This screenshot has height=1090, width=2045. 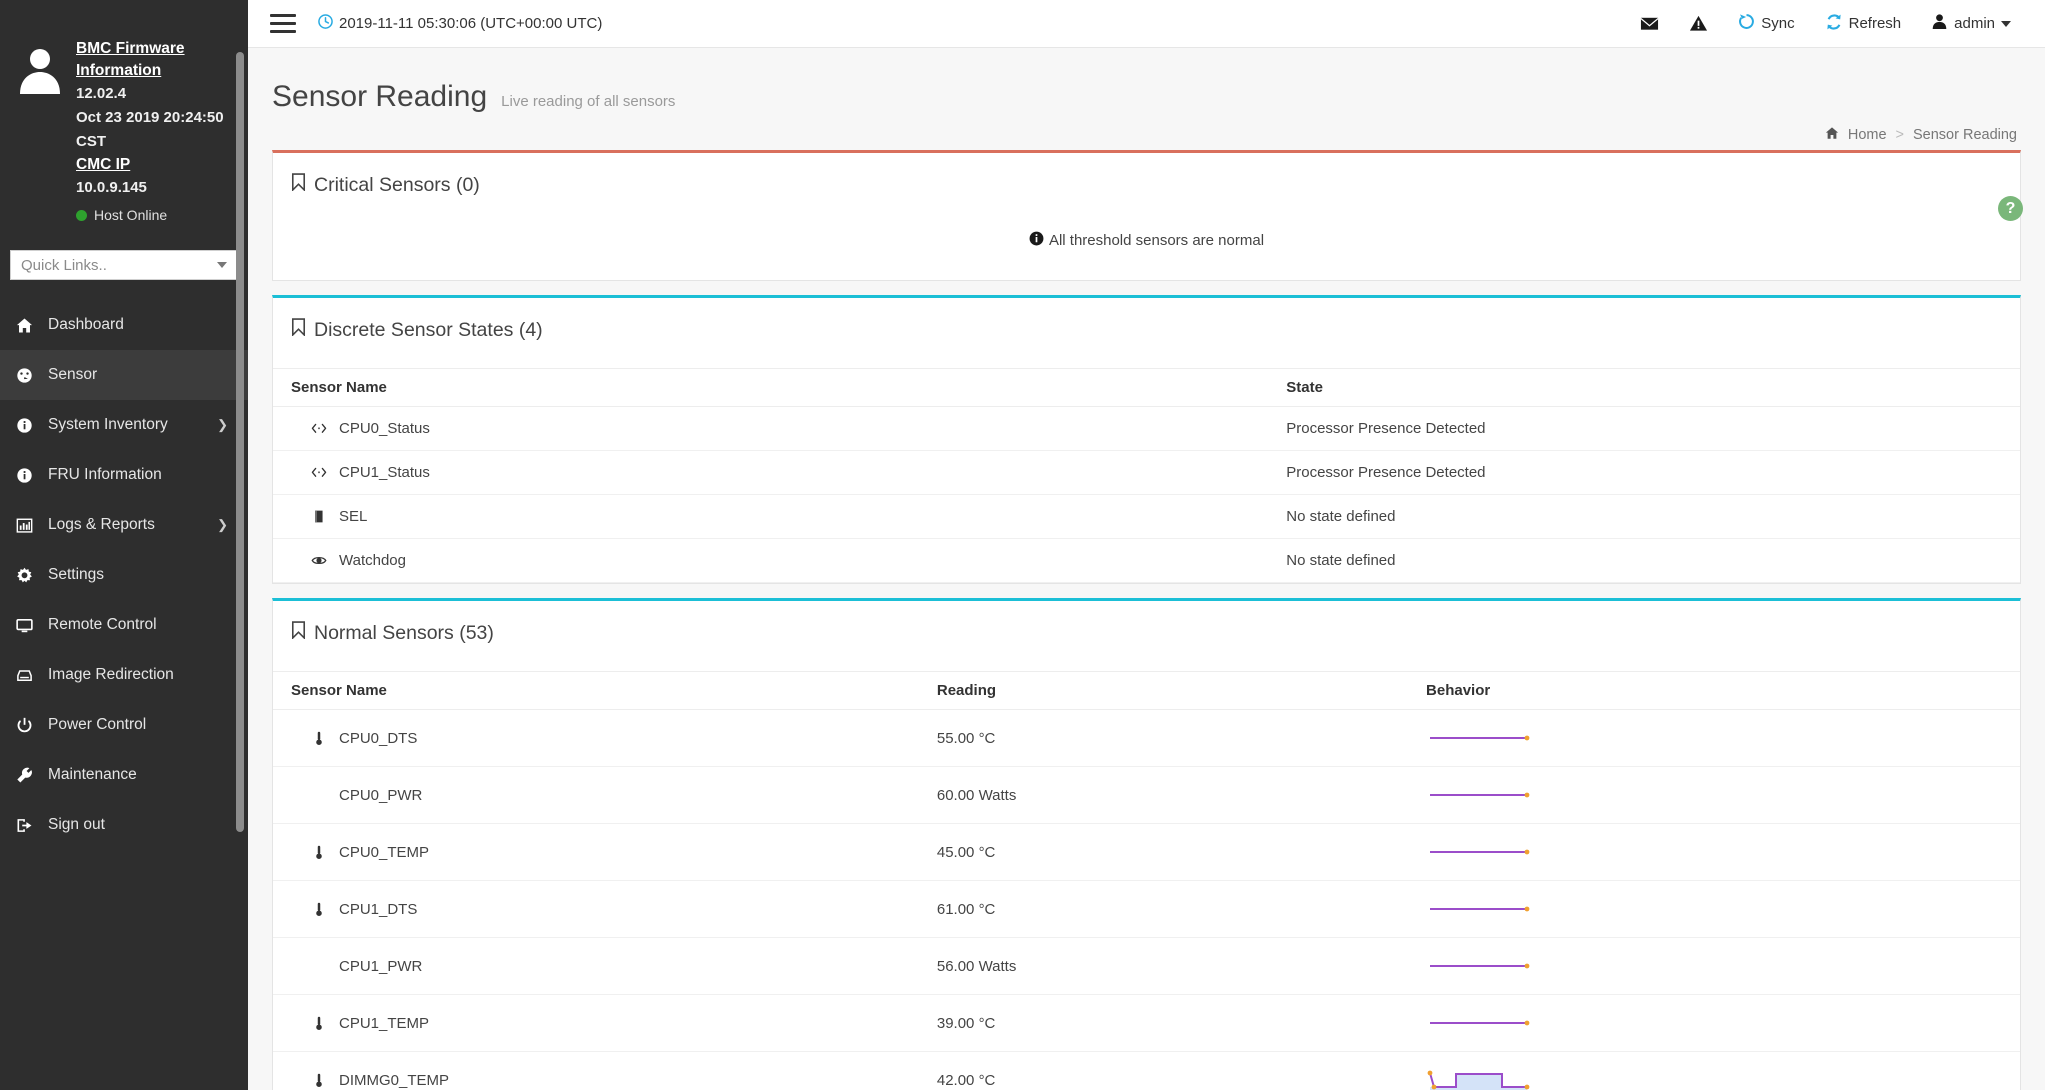 I want to click on sidebar-item-label: Sensor, so click(x=73, y=374).